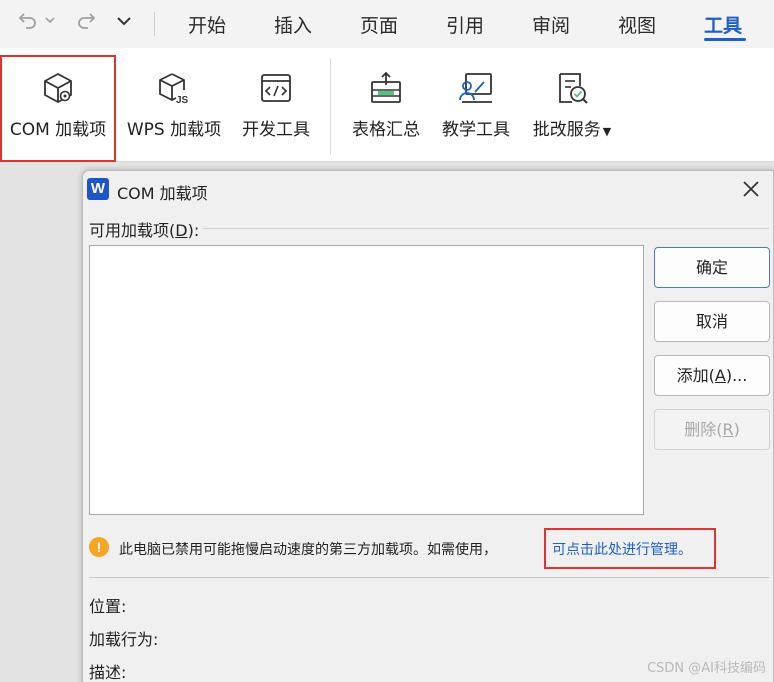 The height and width of the screenshot is (682, 774). What do you see at coordinates (174, 89) in the screenshot?
I see `wps-addin-icon: JS` at bounding box center [174, 89].